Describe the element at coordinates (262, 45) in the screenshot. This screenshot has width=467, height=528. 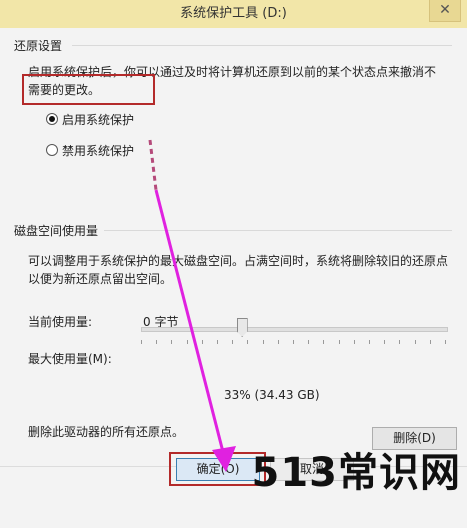
I see `restore-settings-divider` at that location.